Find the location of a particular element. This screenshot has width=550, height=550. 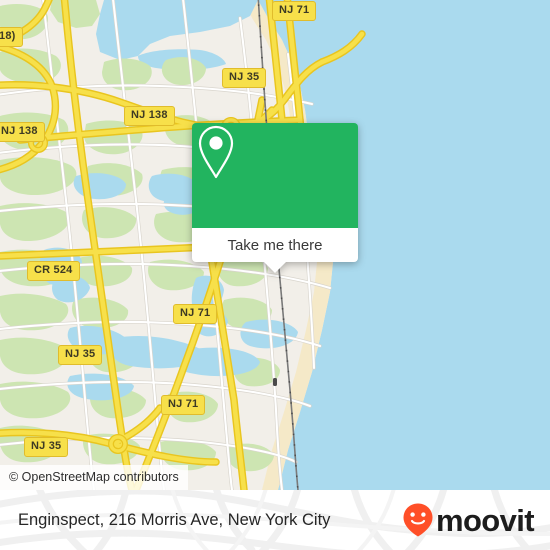

road-shield-nj71-north: NJ 71 is located at coordinates (294, 11).